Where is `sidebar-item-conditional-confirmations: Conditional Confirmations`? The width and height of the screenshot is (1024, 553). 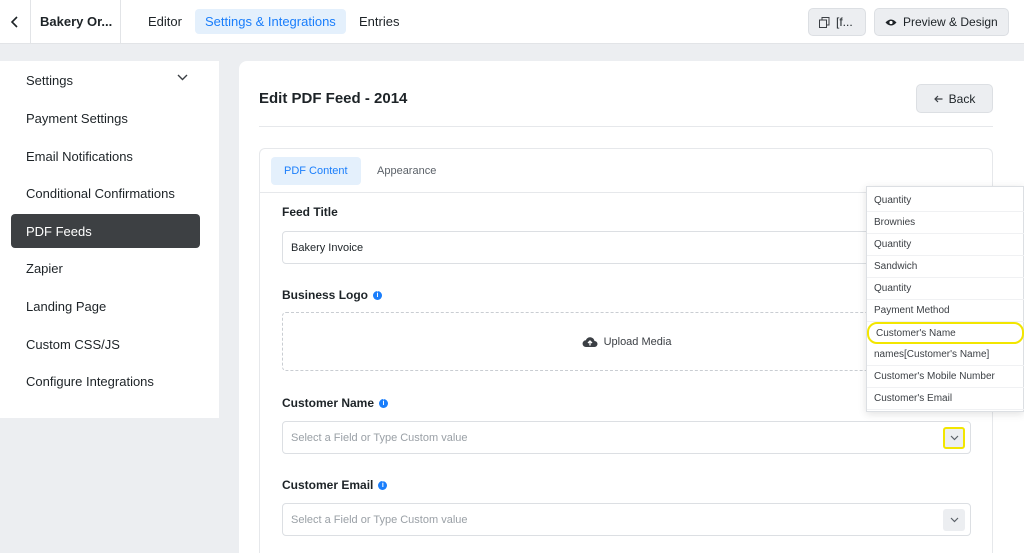
sidebar-item-conditional-confirmations: Conditional Confirmations is located at coordinates (105, 193).